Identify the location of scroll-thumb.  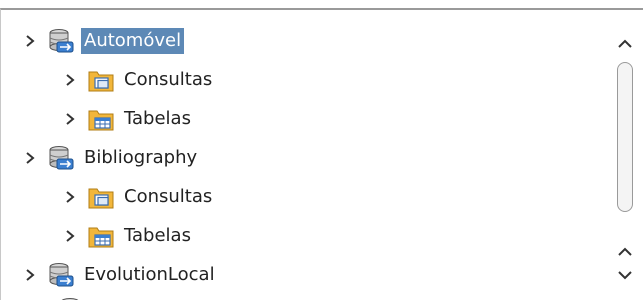
(625, 137).